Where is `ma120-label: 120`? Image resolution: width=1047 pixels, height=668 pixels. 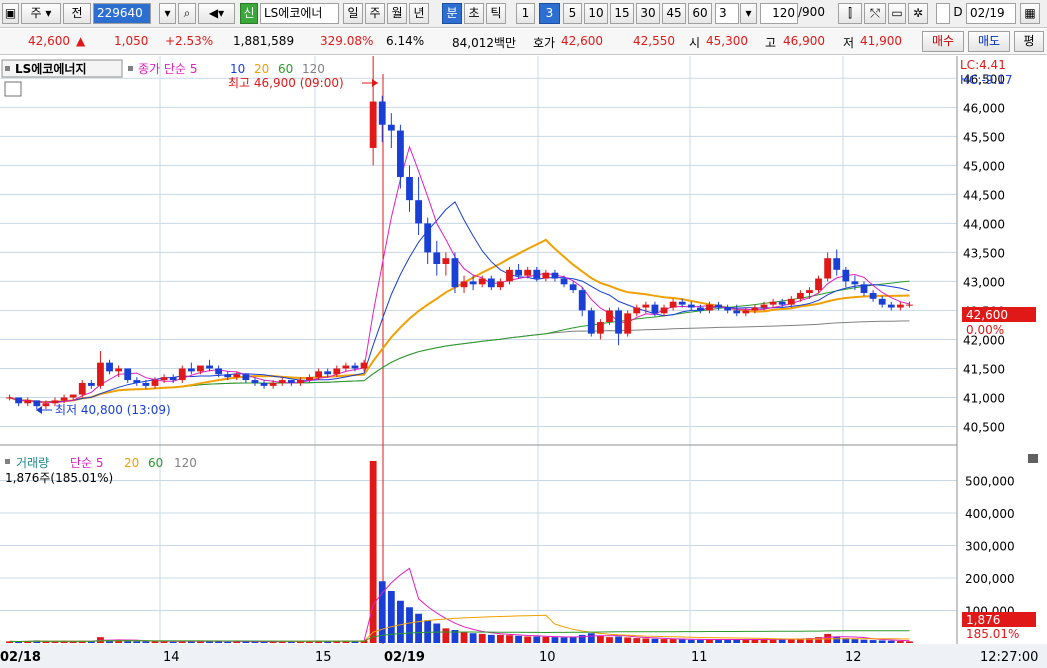
ma120-label: 120 is located at coordinates (313, 69).